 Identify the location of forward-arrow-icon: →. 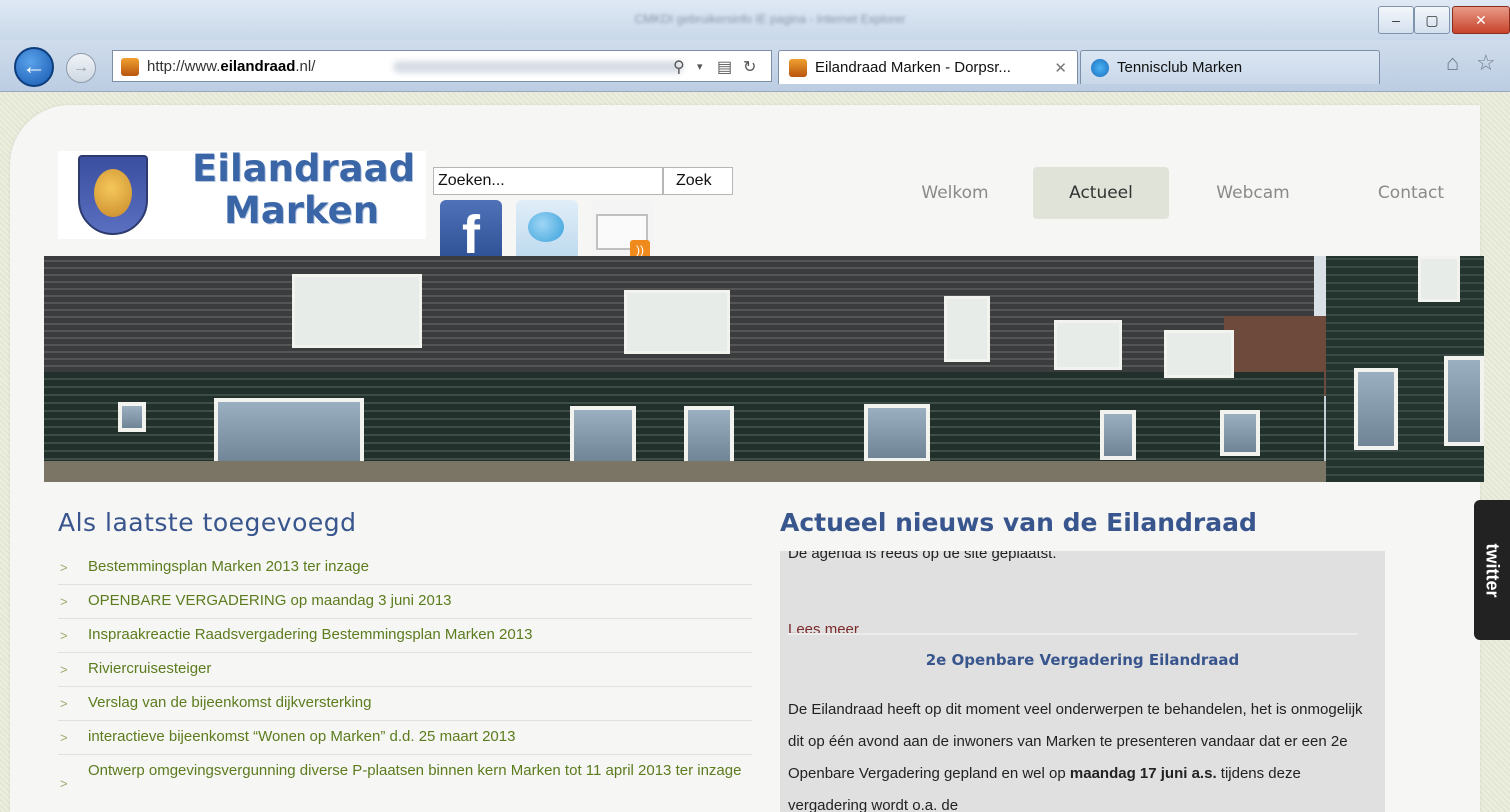
(81, 68).